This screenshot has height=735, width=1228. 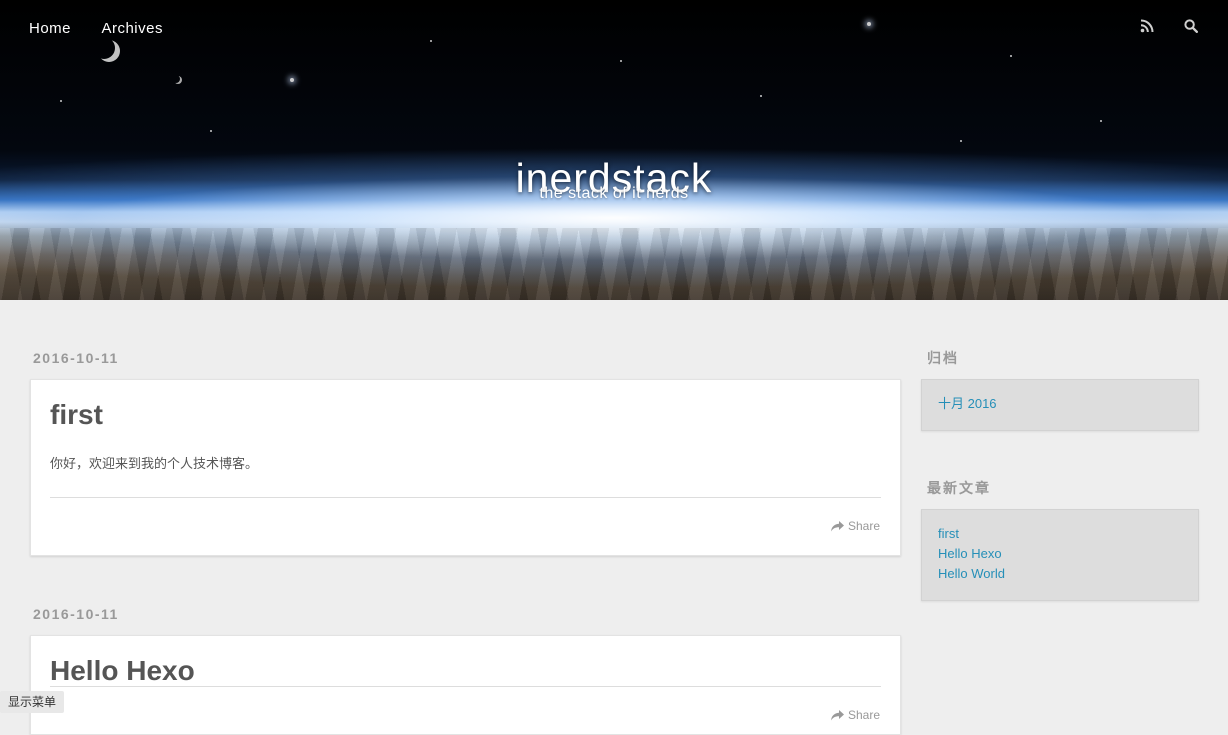 I want to click on site-subtitle: the stack of it nerds, so click(x=614, y=193).